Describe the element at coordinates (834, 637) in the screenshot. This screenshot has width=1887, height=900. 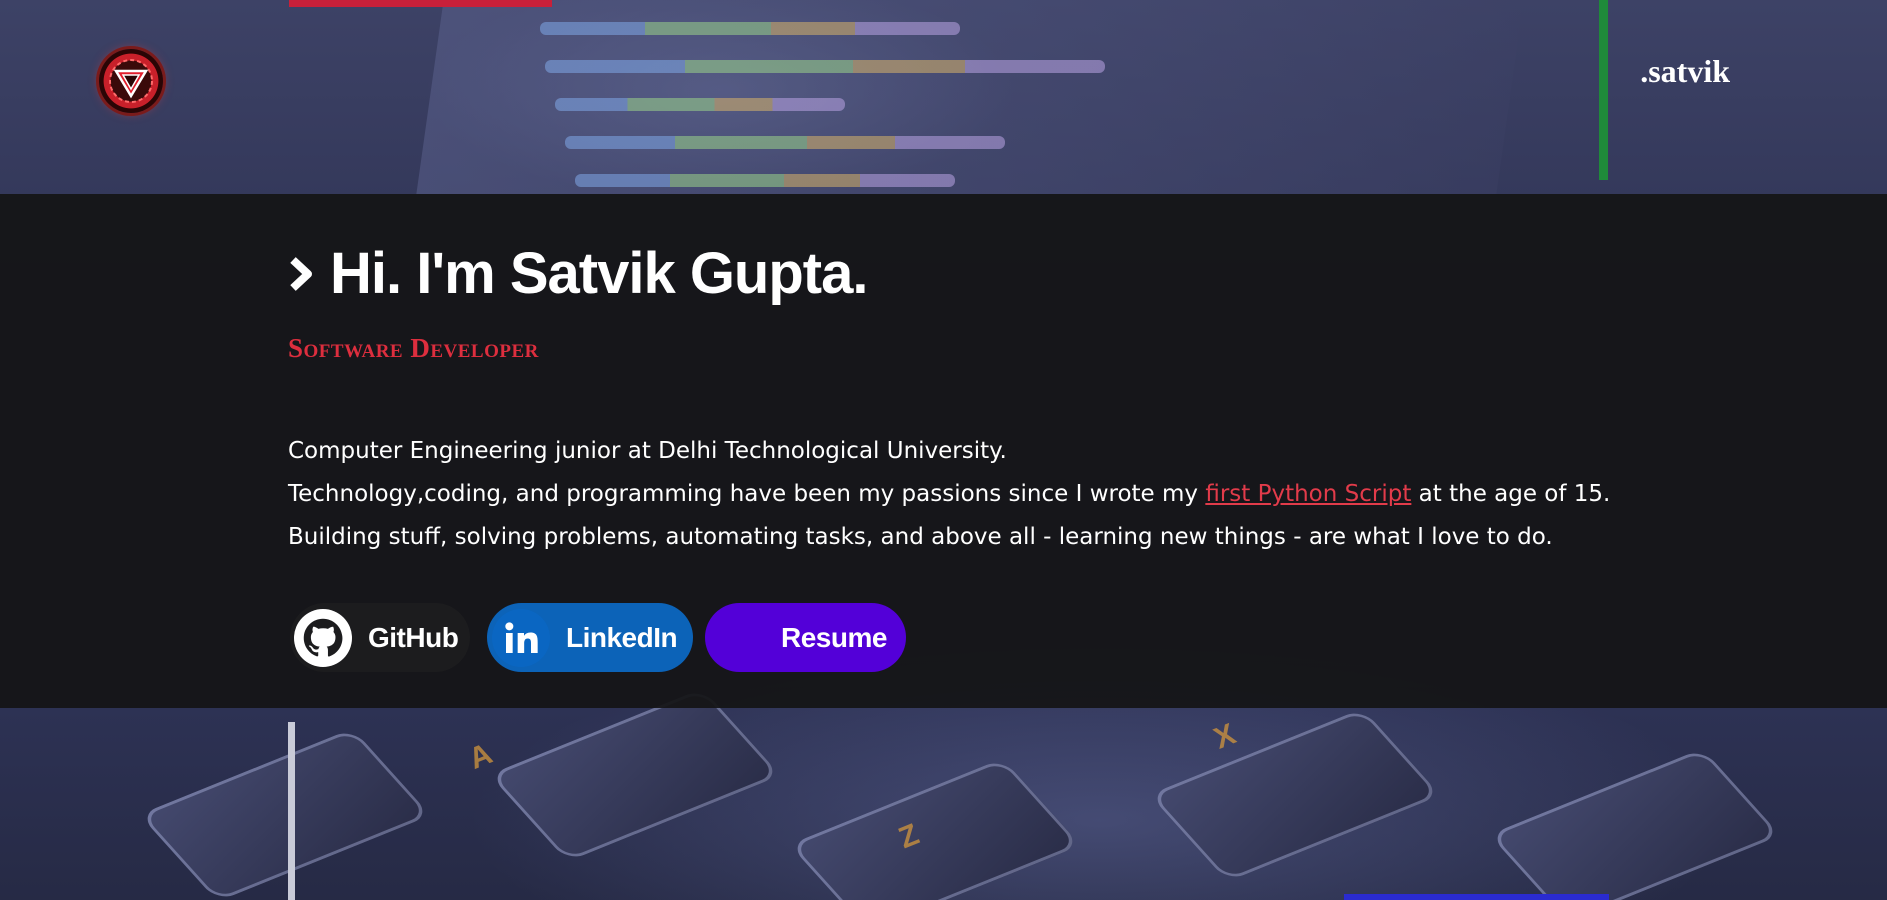
I see `resume-button-label: Resume` at that location.